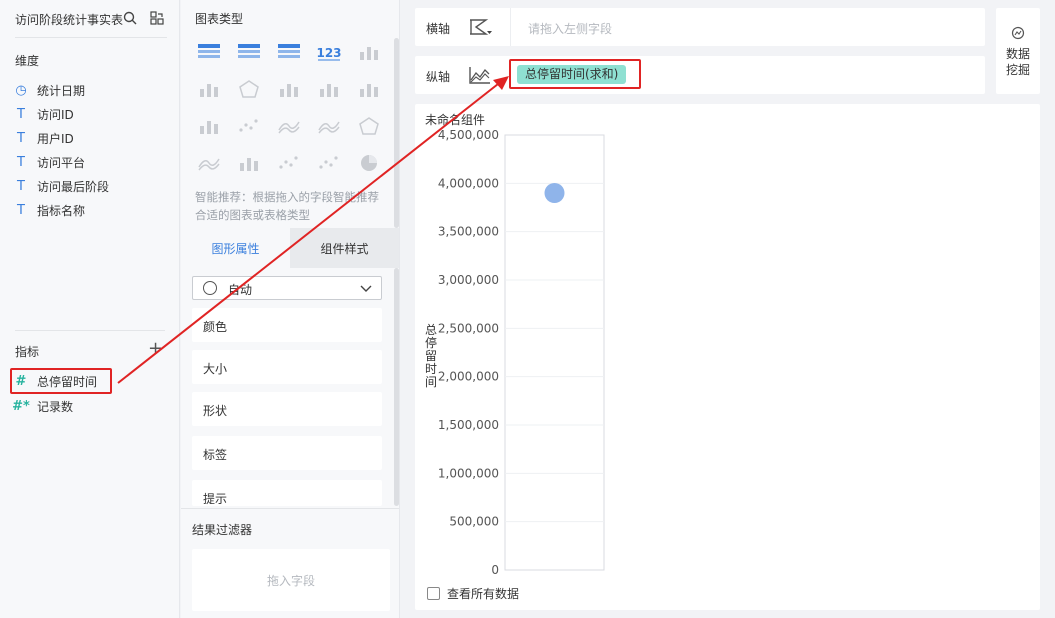 This screenshot has height=618, width=1055. I want to click on map-area-icon, so click(249, 89).